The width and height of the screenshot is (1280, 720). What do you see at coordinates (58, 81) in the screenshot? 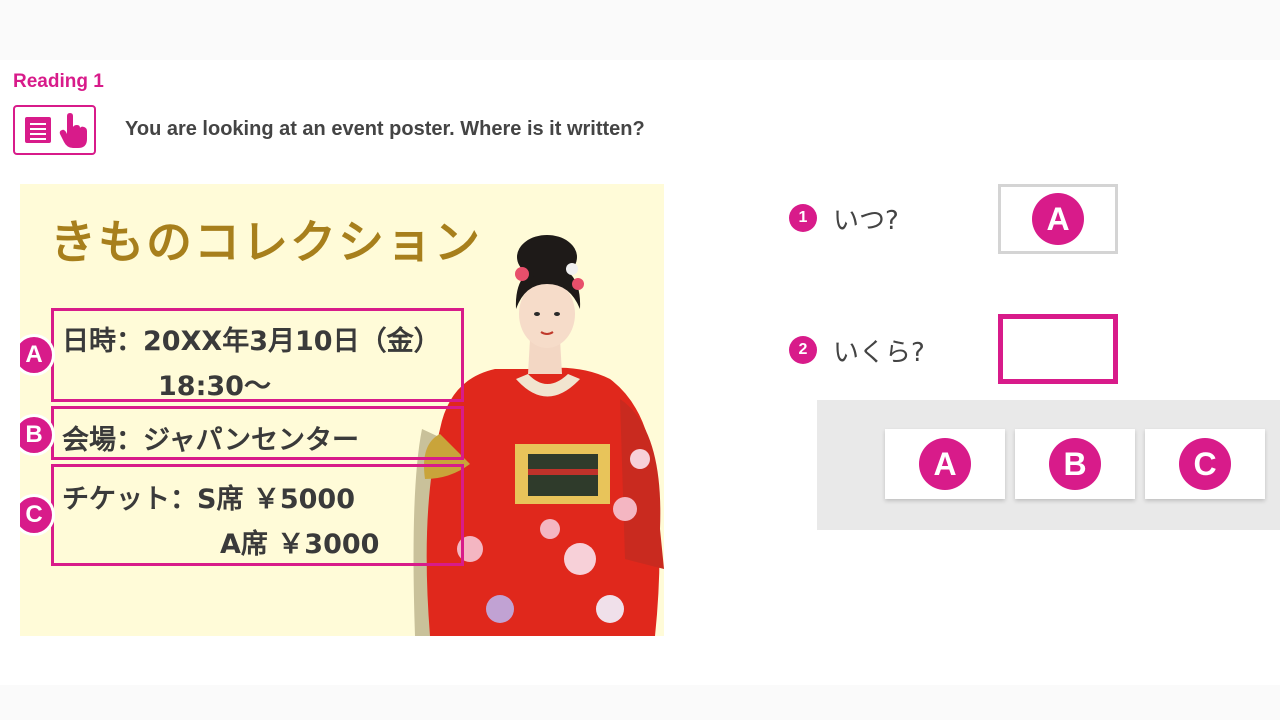
I see `section-label: Reading 1` at bounding box center [58, 81].